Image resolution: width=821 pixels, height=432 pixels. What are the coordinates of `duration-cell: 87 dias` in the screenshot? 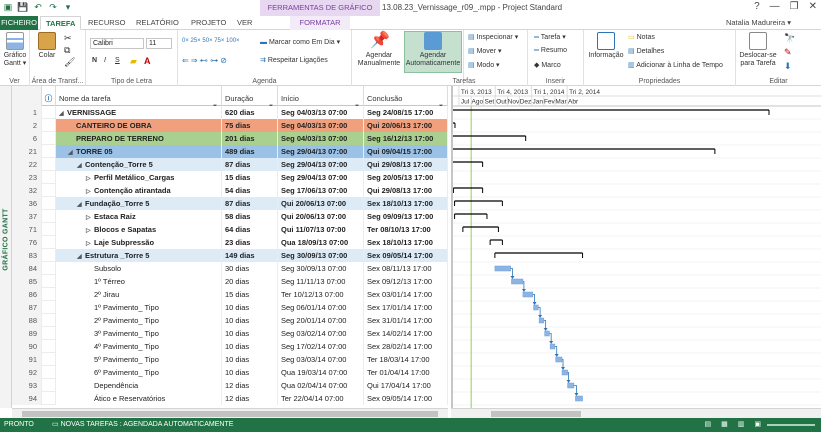 It's located at (250, 203).